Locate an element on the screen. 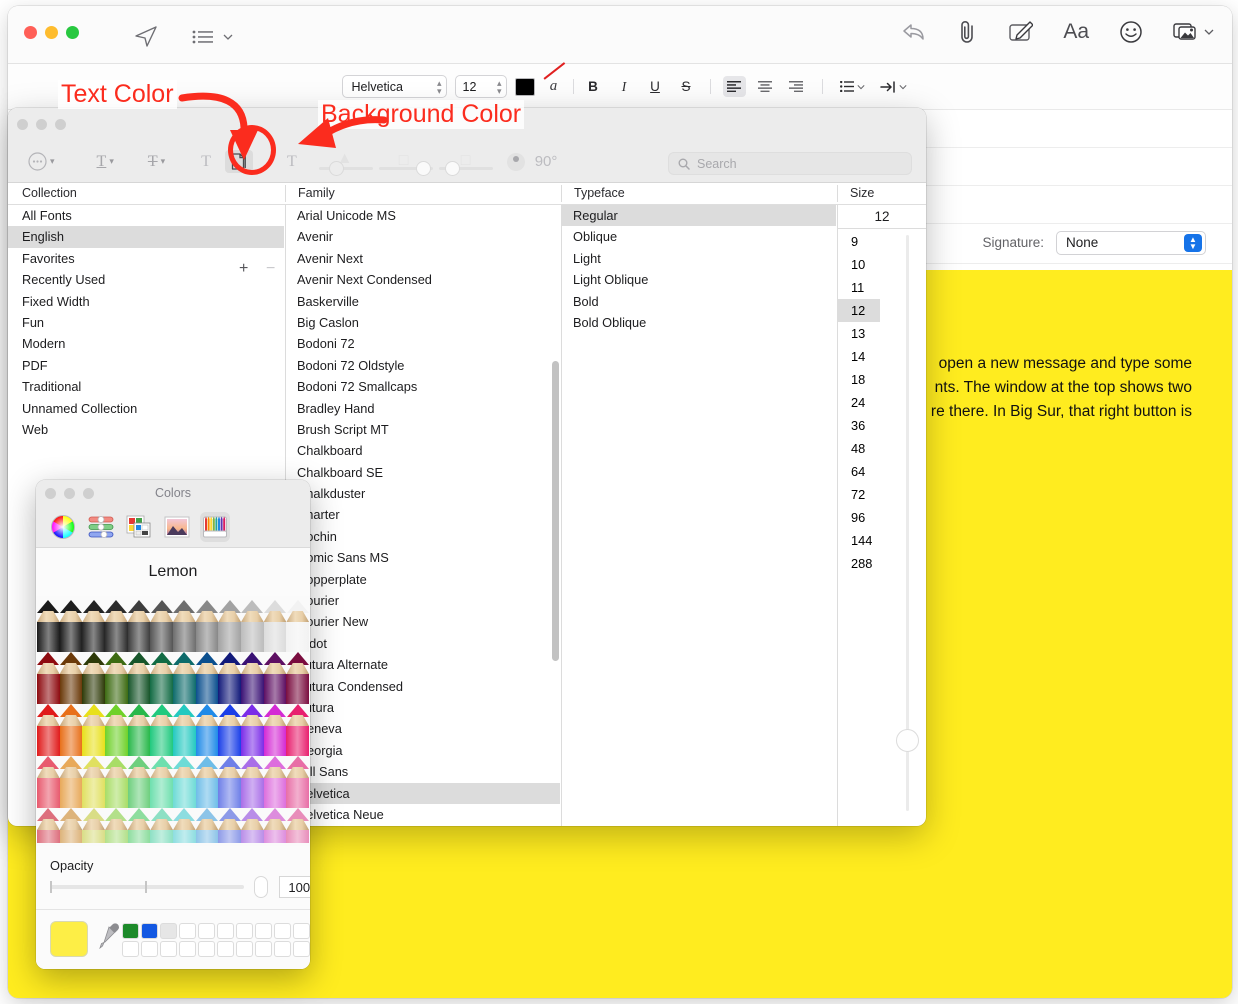 This screenshot has height=1004, width=1238. family-list-item: Avenir Next is located at coordinates (423, 258).